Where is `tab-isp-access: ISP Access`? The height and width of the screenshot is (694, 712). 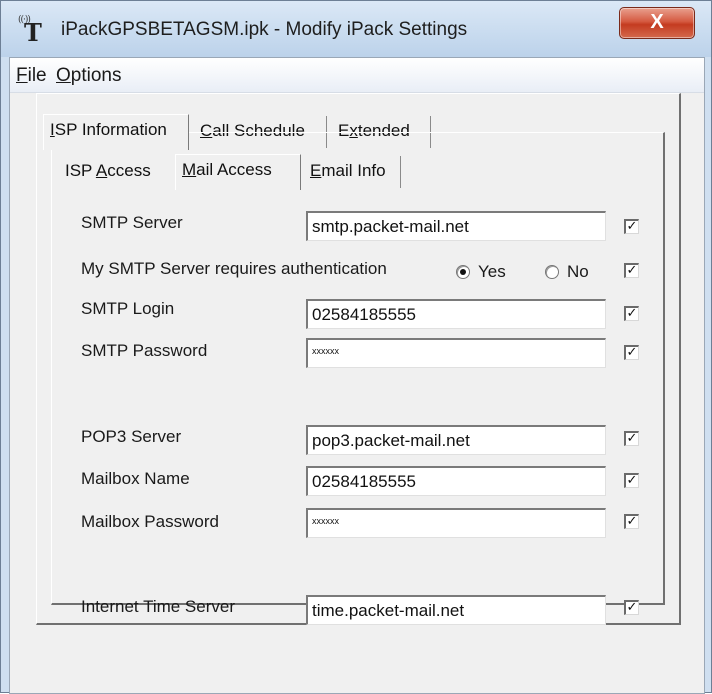
tab-isp-access: ISP Access is located at coordinates (115, 172).